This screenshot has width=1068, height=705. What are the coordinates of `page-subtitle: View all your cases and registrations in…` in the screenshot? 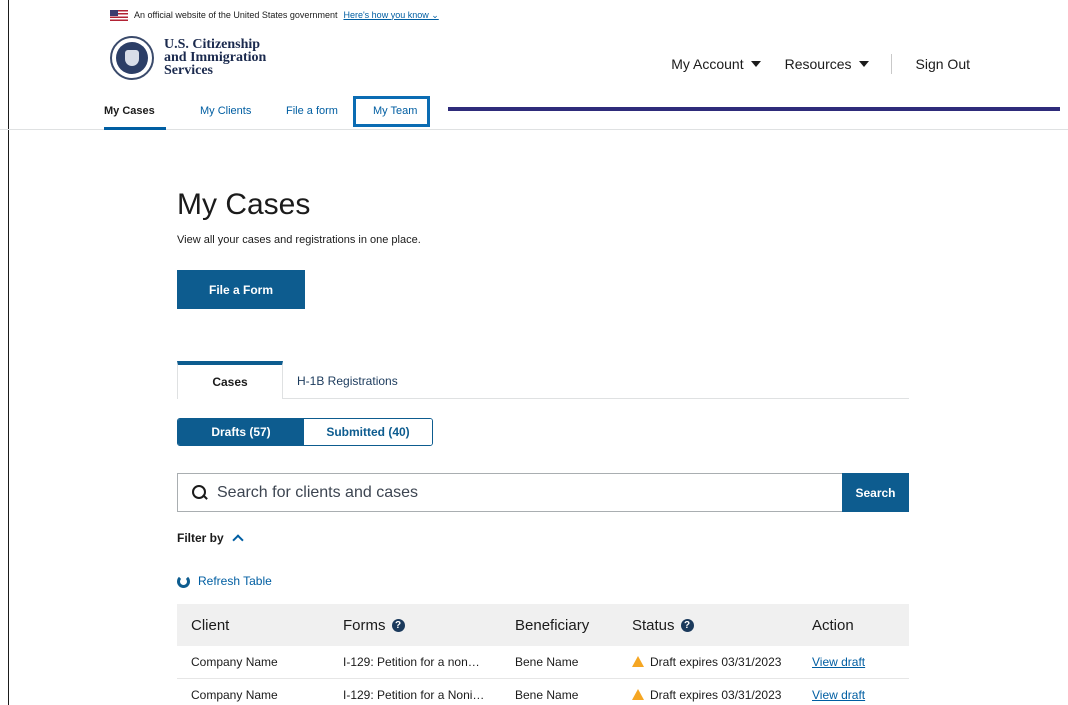 It's located at (299, 240).